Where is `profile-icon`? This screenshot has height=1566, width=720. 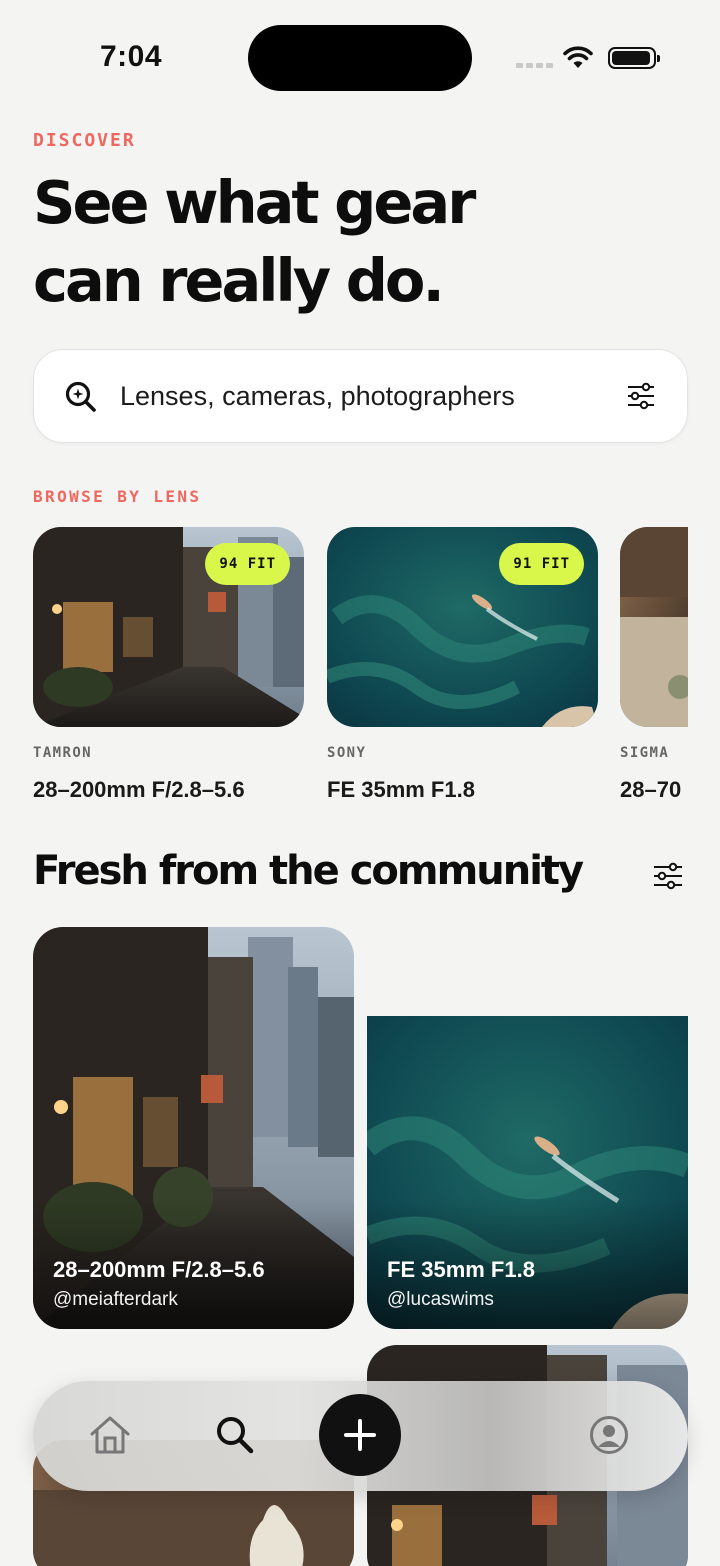 profile-icon is located at coordinates (609, 1435).